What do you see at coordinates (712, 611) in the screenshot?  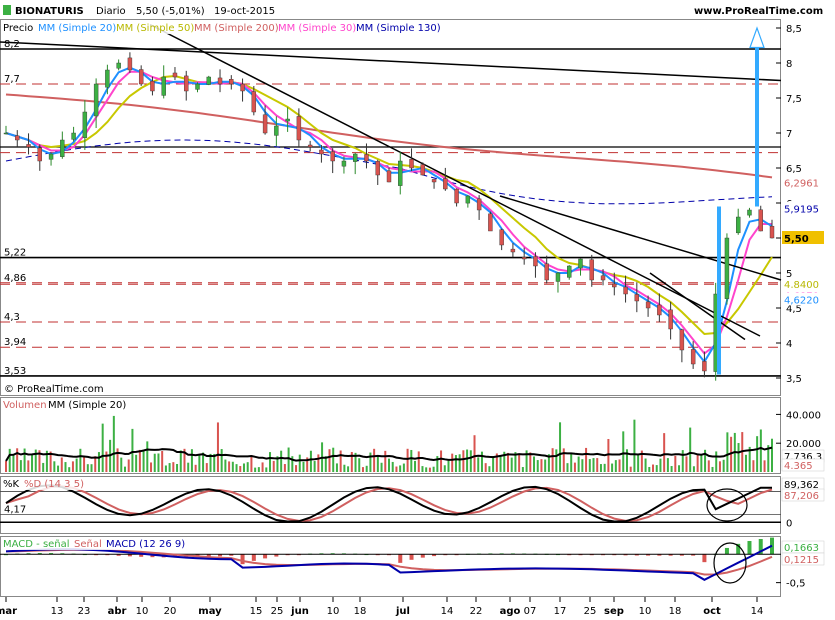 I see `date-tick-label: oct` at bounding box center [712, 611].